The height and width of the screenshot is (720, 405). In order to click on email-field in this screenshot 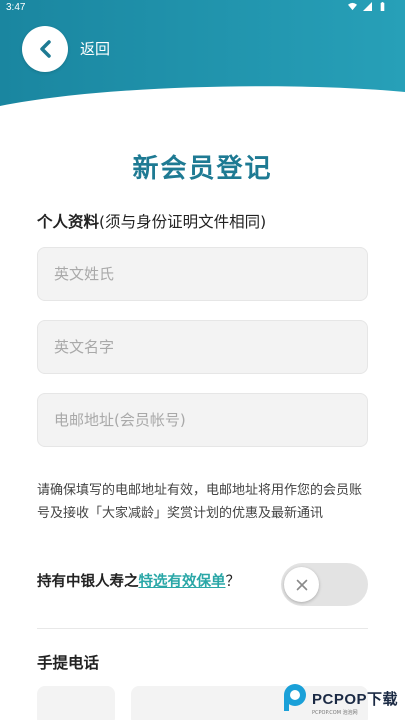, I will do `click(202, 420)`.